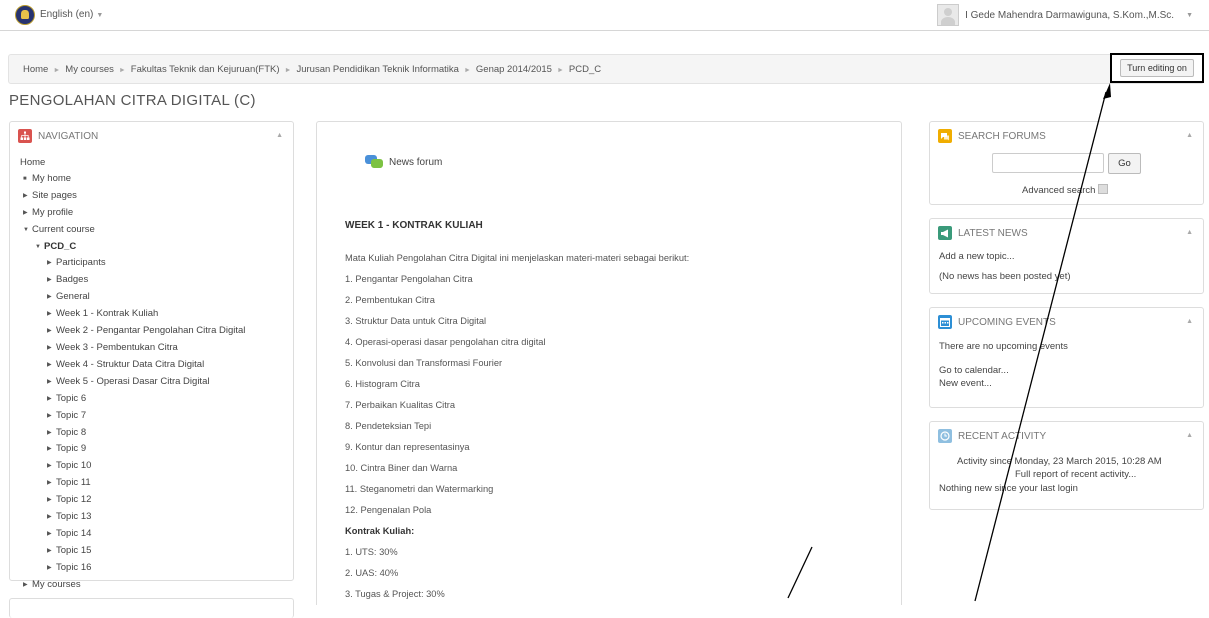  I want to click on breadcrumb-faculty: Fakultas Teknik dan Kejuruan(FTK), so click(205, 69).